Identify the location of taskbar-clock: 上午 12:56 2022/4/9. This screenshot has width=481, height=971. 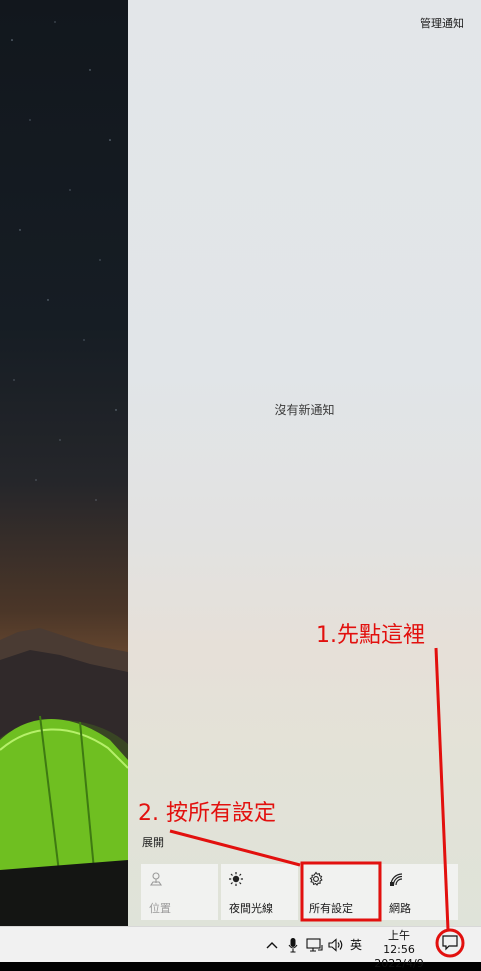
(399, 950).